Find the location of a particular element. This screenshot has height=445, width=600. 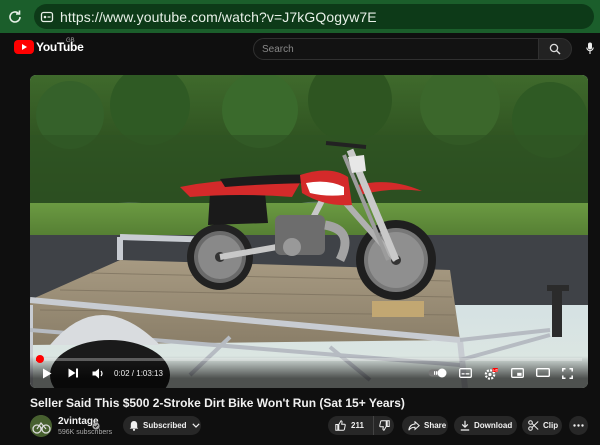

thumbs-down-icon is located at coordinates (384, 425).